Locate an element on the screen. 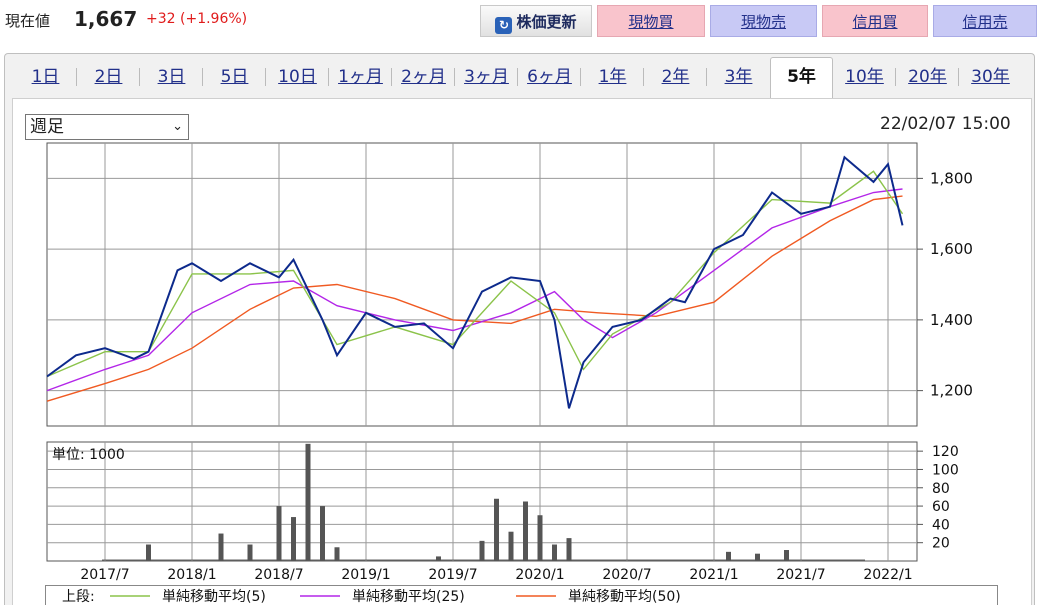 This screenshot has width=1039, height=605. x-tick-label: 2022/1 is located at coordinates (887, 575).